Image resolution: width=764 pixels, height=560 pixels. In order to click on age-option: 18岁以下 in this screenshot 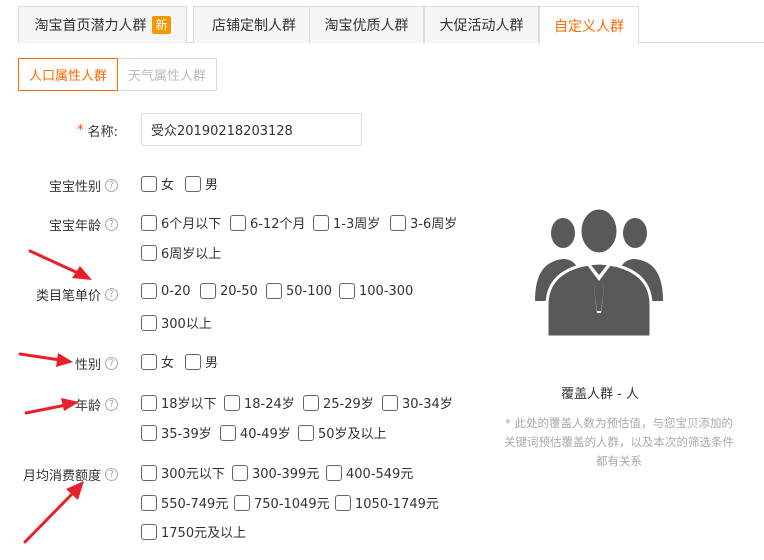, I will do `click(179, 402)`.